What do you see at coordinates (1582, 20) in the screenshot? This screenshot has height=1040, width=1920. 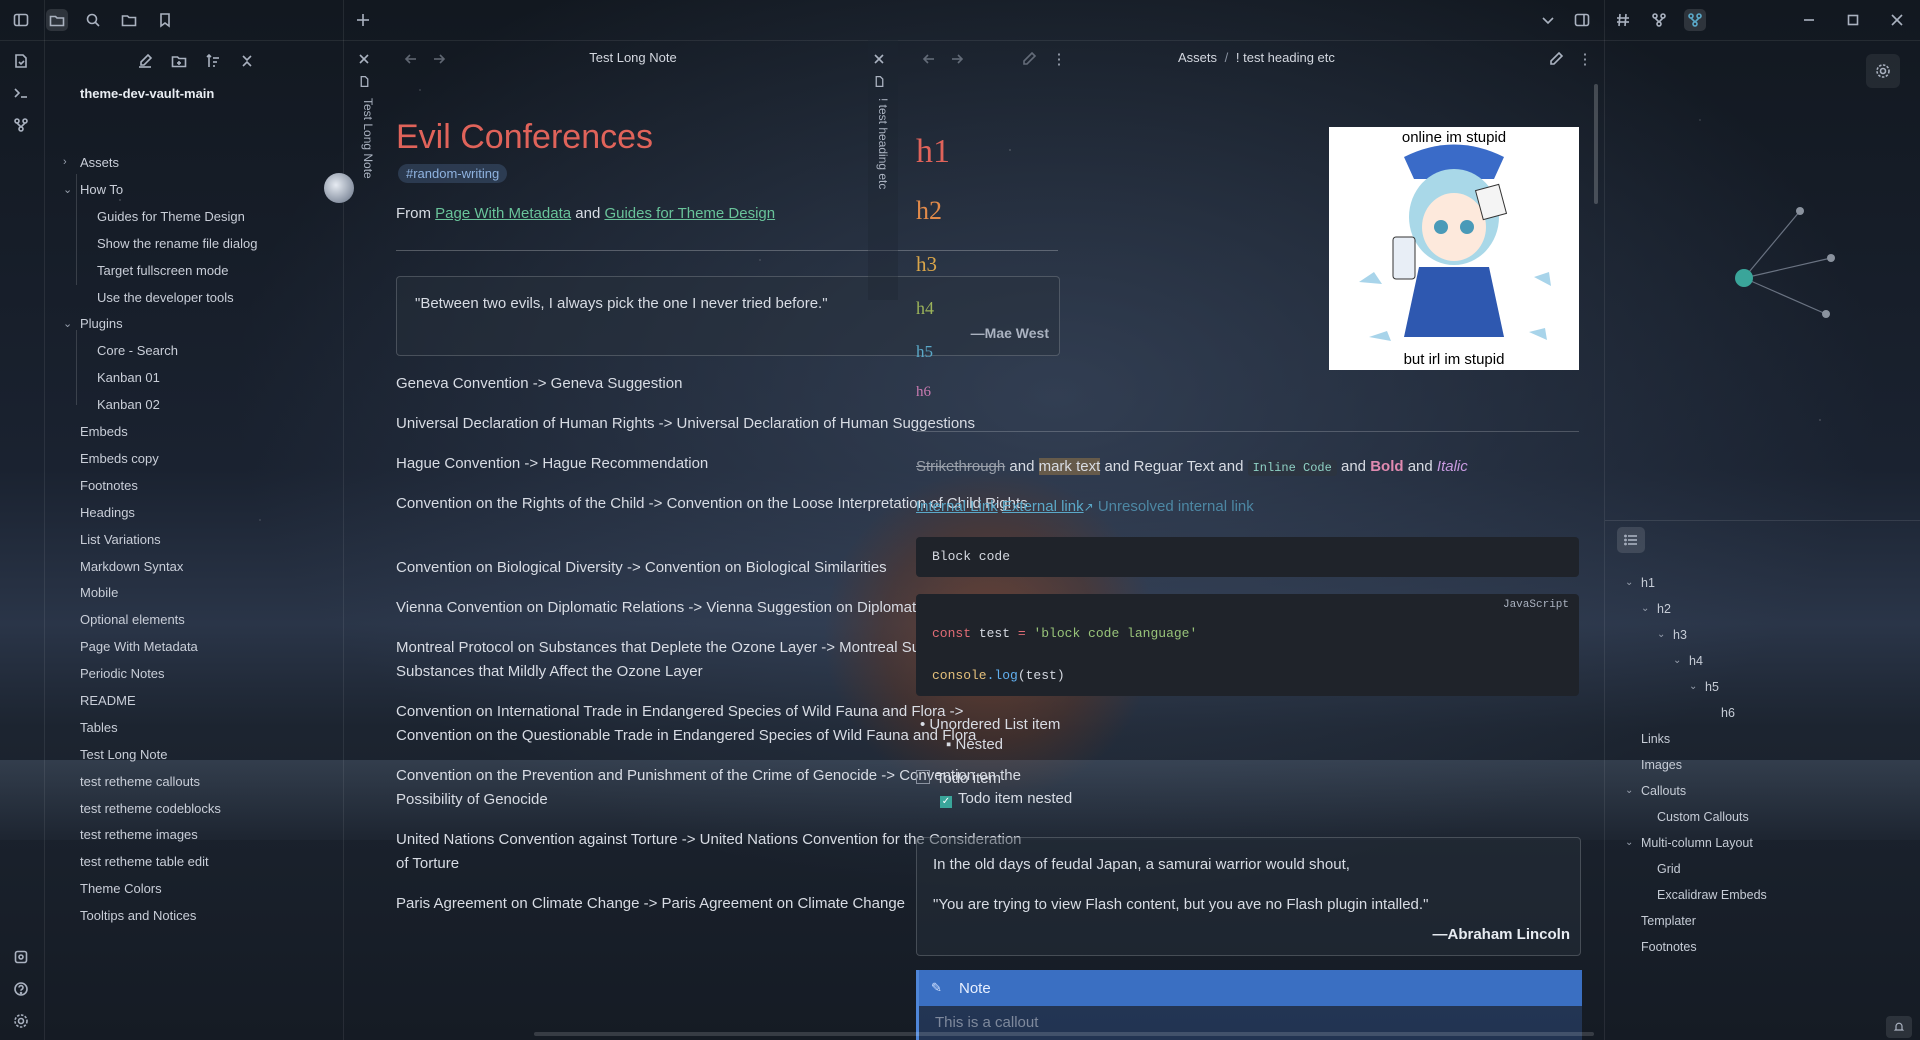 I see `right-sidebar-toggle-icon` at bounding box center [1582, 20].